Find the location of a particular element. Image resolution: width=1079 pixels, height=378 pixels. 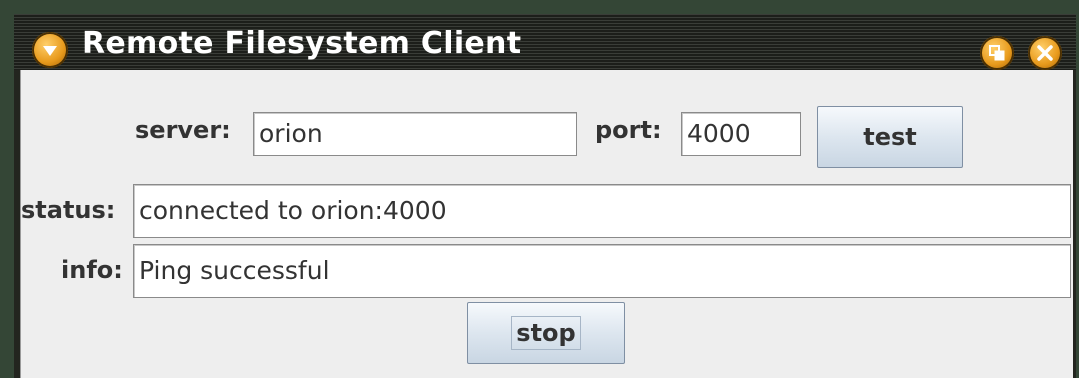

port-label: port: is located at coordinates (628, 130).